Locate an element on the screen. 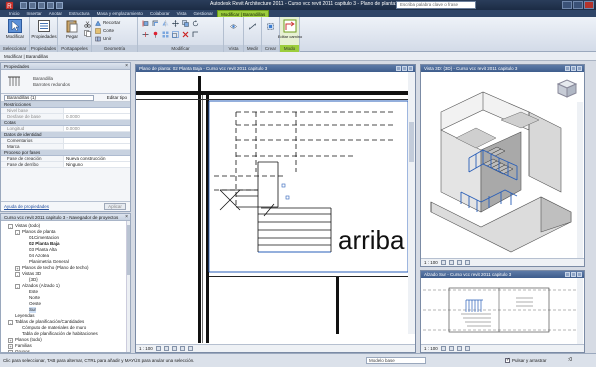 This screenshot has height=367, width=596. elevation-drawing is located at coordinates (502, 312).